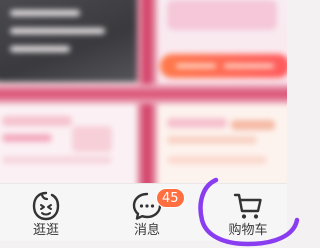 This screenshot has height=248, width=320. I want to click on tab-guangguang-label: 逛逛, so click(45, 230).